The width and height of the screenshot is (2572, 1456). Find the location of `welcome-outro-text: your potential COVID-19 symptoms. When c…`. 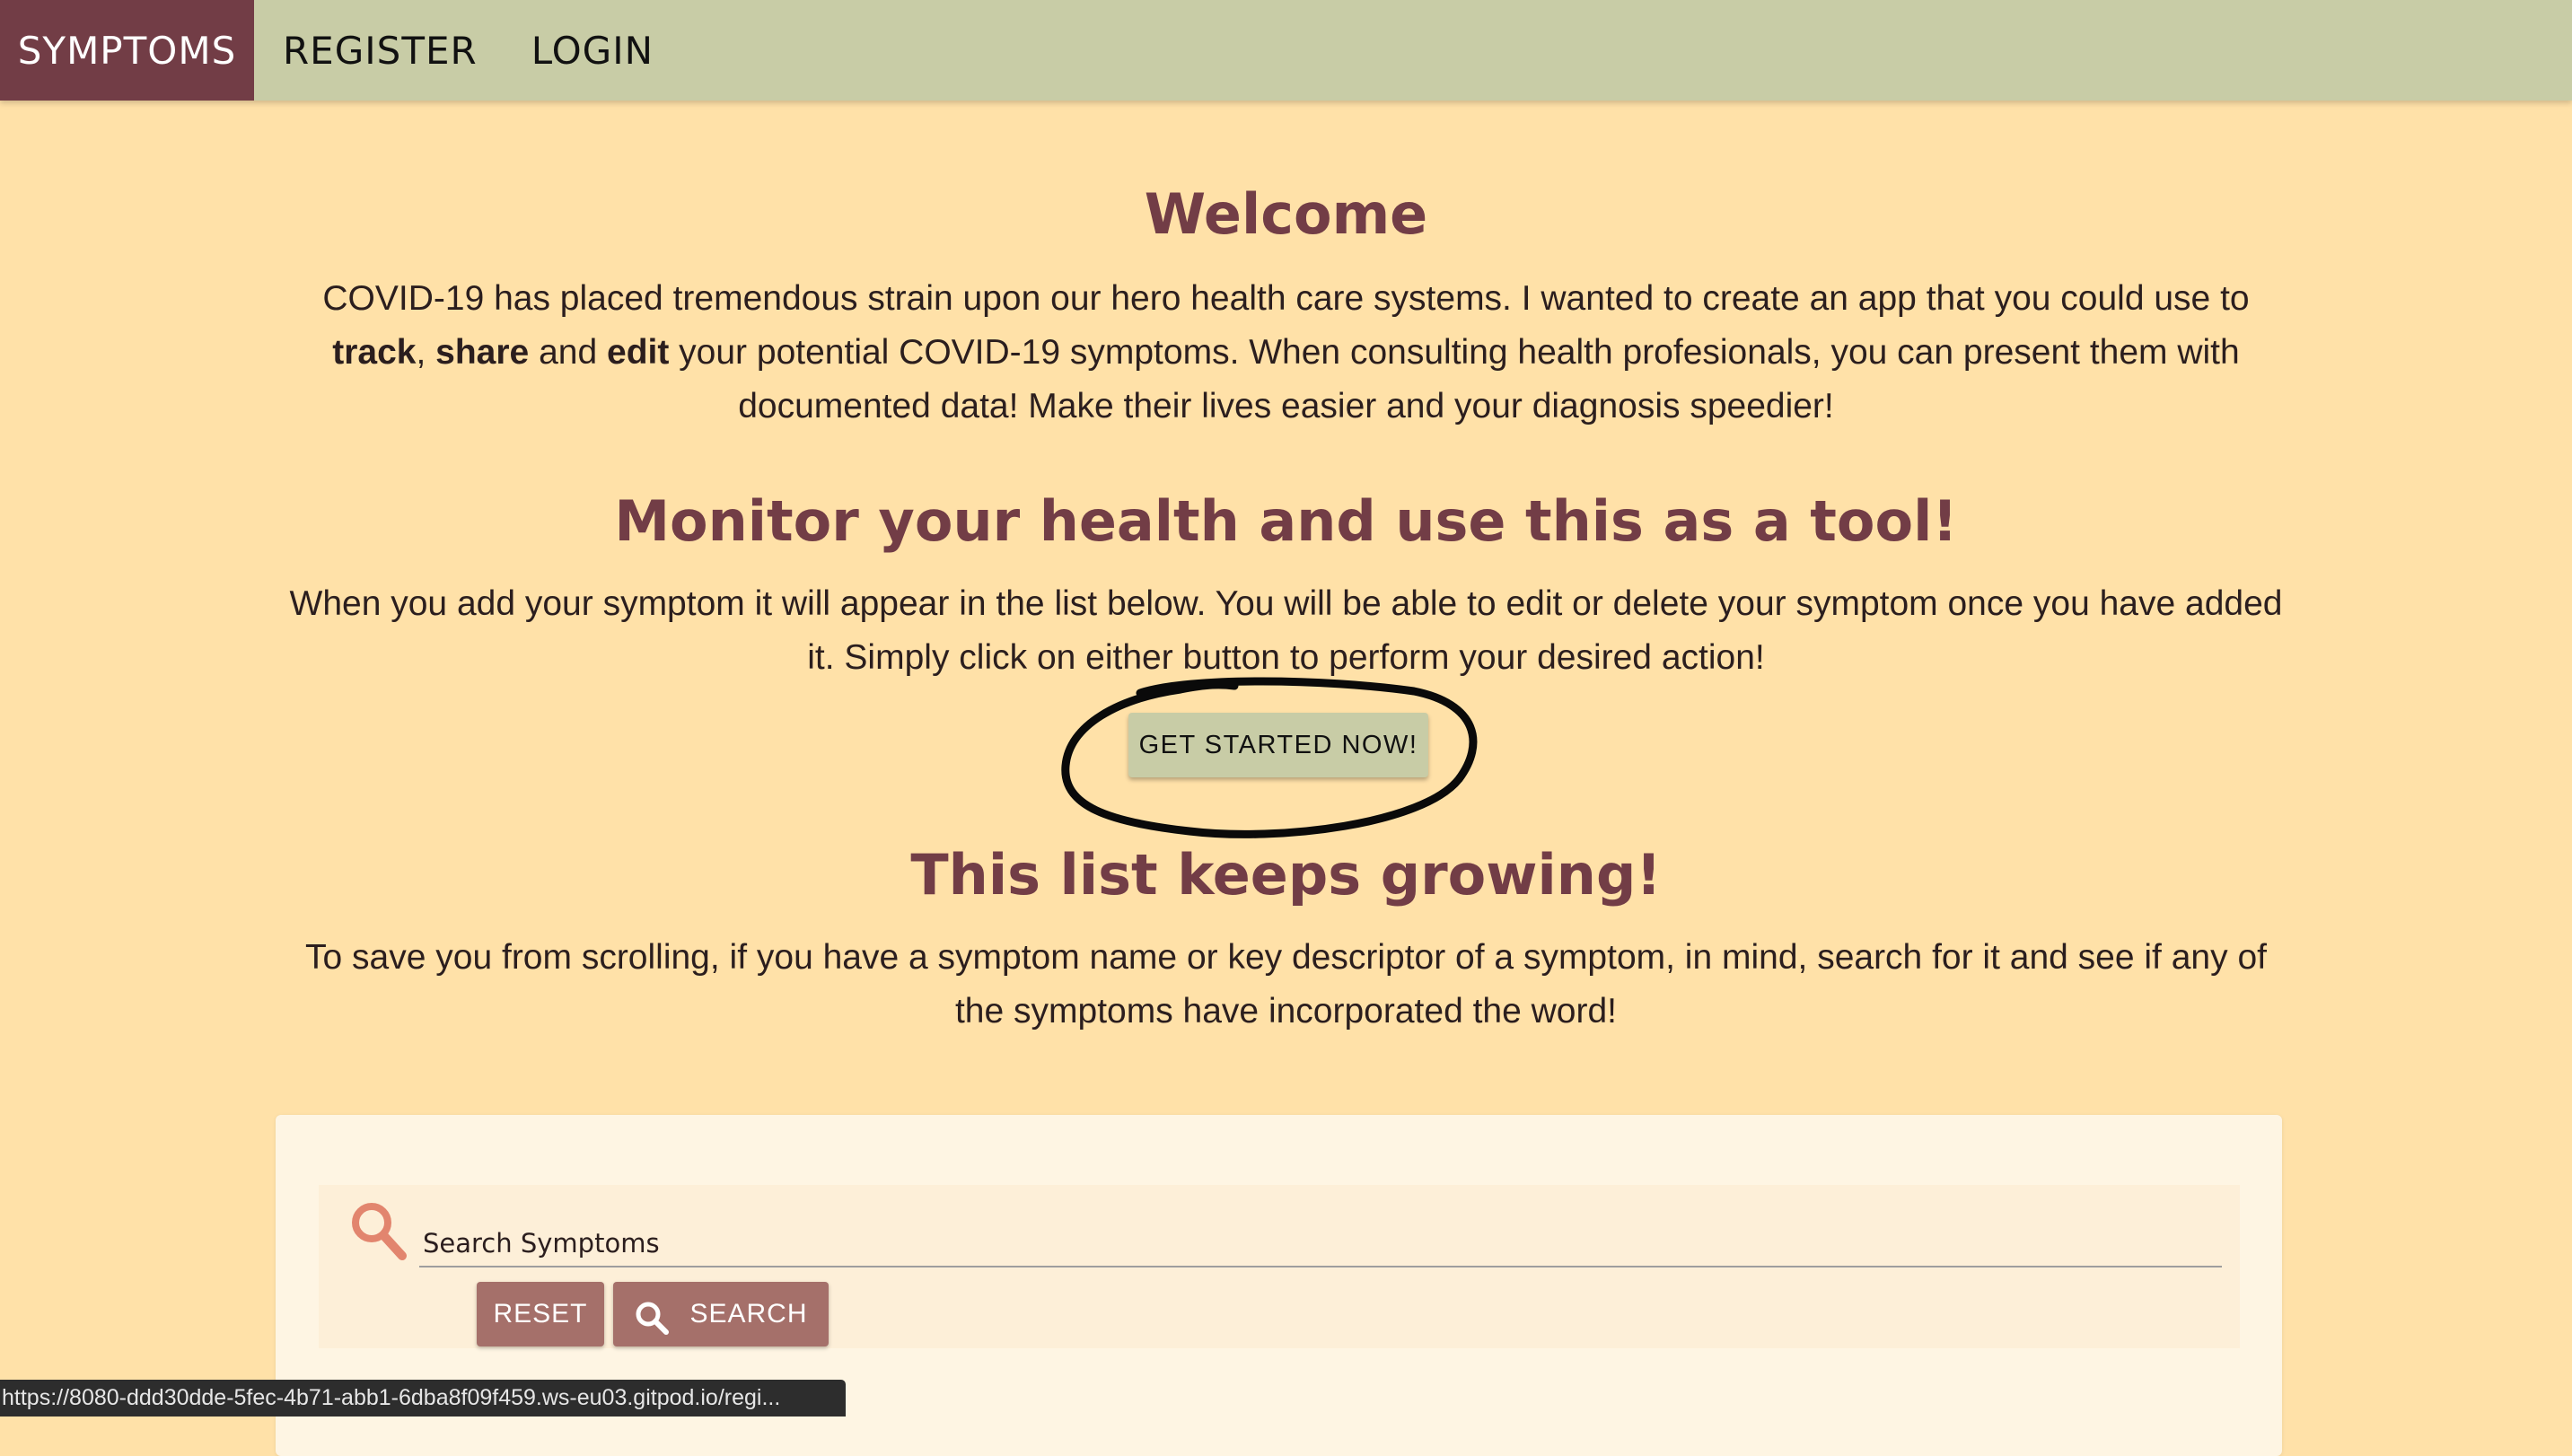

welcome-outro-text: your potential COVID-19 symptoms. When c… is located at coordinates (1454, 379).